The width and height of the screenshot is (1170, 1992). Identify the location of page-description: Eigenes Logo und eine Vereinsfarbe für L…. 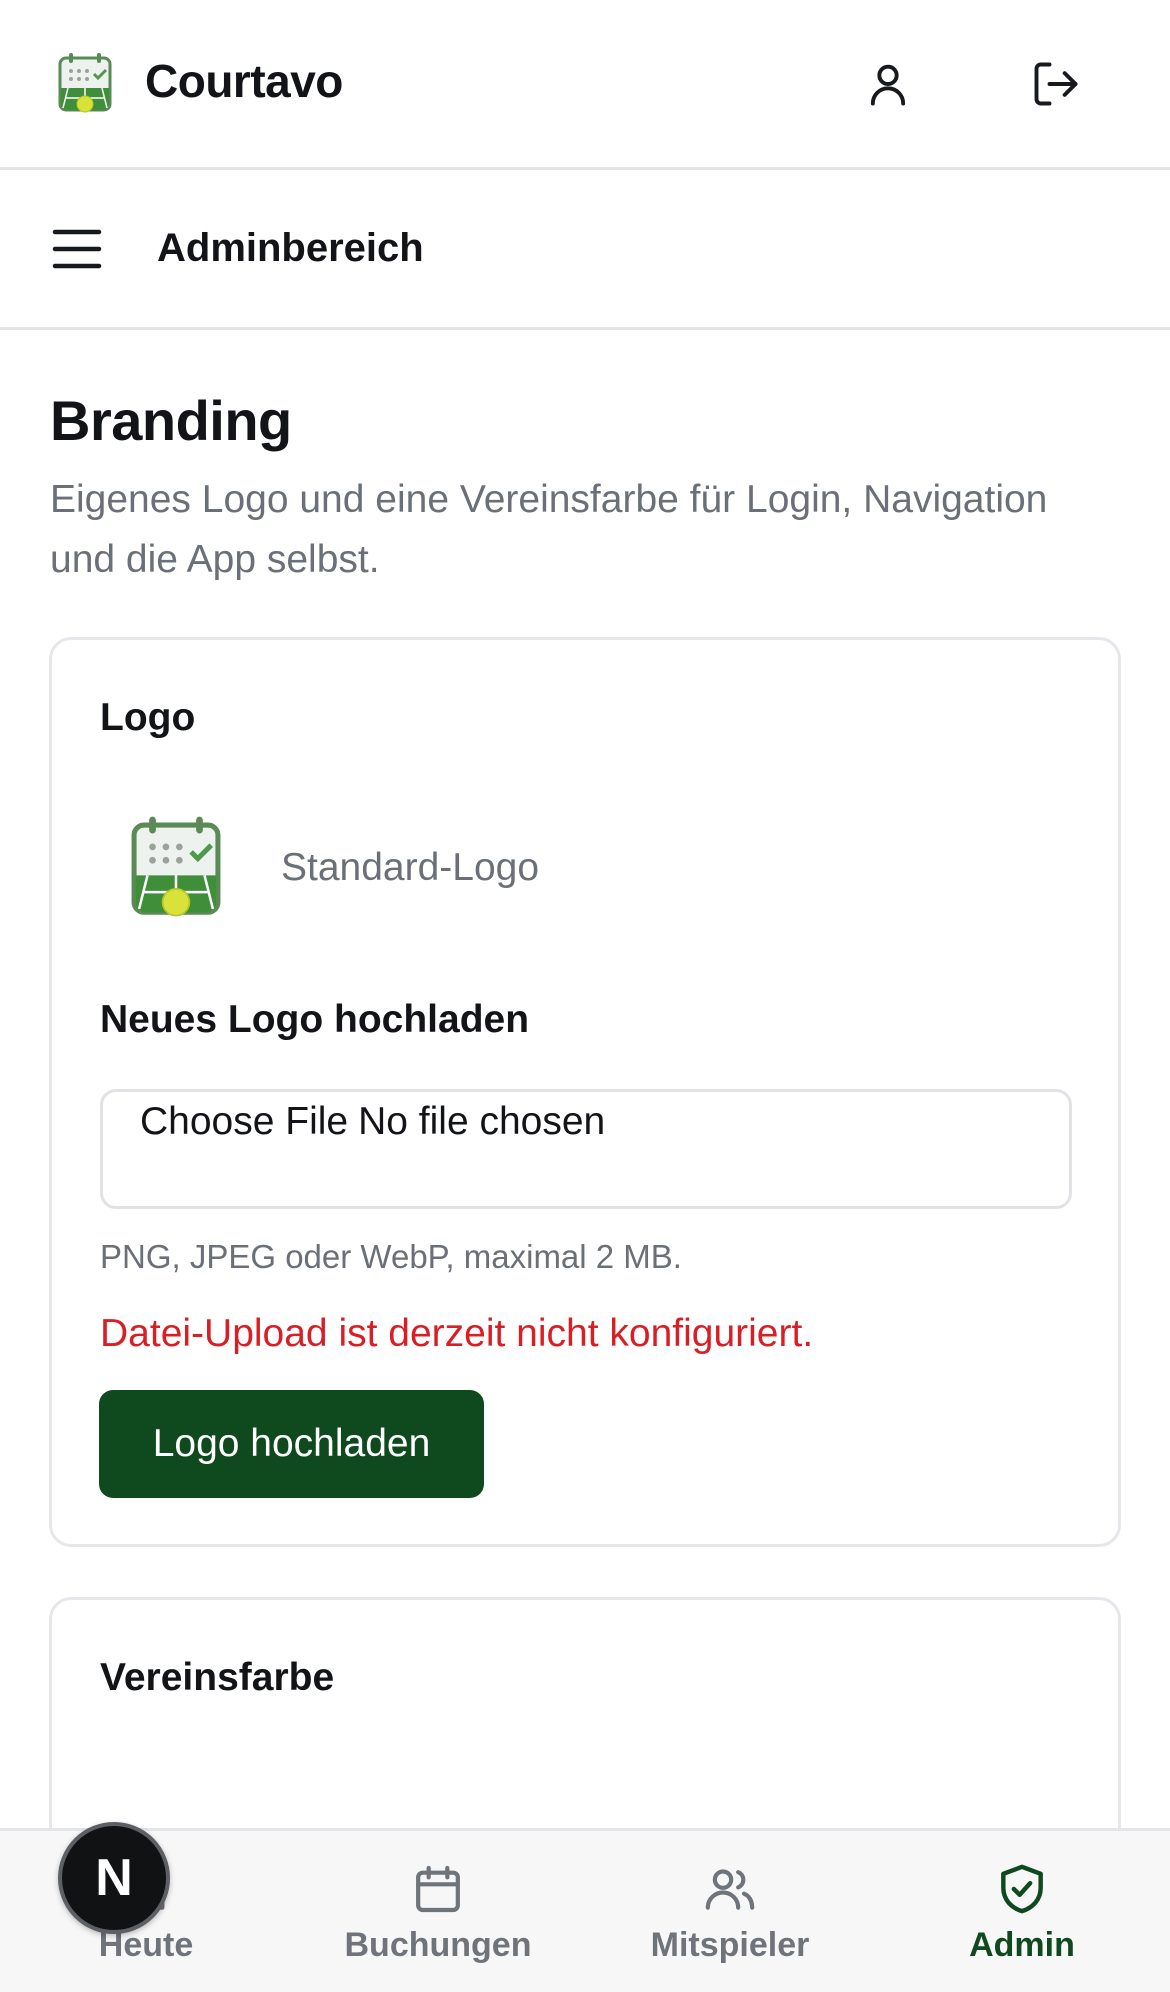
(549, 529).